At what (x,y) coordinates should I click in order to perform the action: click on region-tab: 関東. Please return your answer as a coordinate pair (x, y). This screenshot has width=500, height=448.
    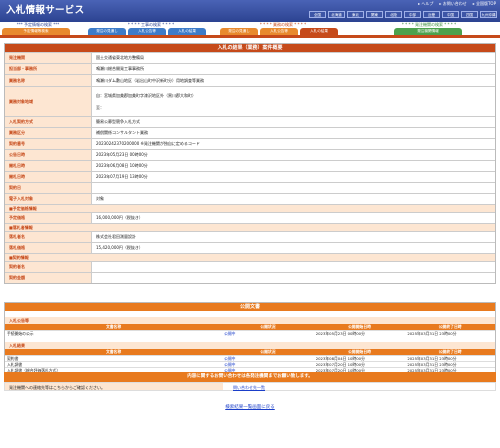
    Looking at the image, I should click on (374, 14).